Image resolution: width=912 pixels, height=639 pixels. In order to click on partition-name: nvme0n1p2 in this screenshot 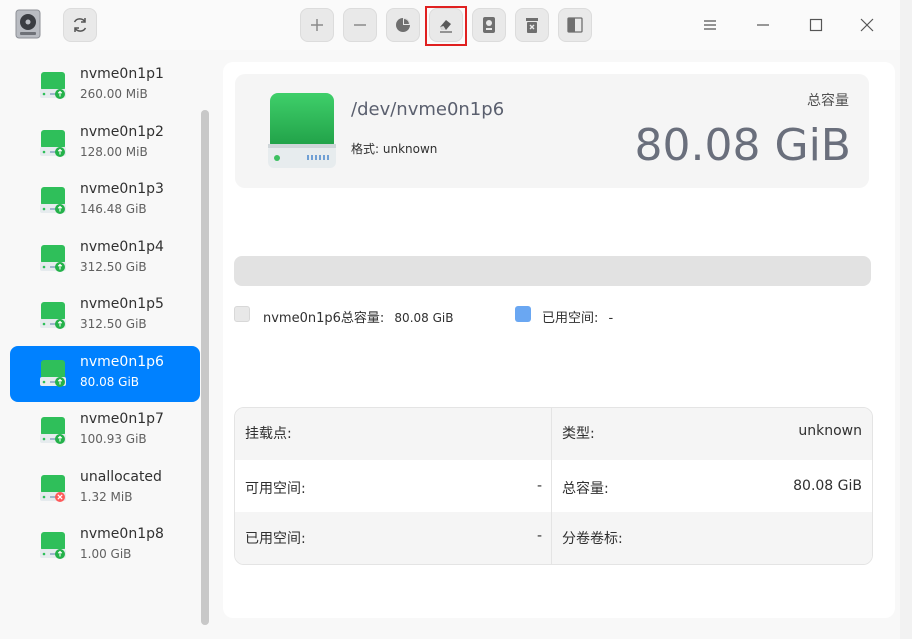, I will do `click(122, 131)`.